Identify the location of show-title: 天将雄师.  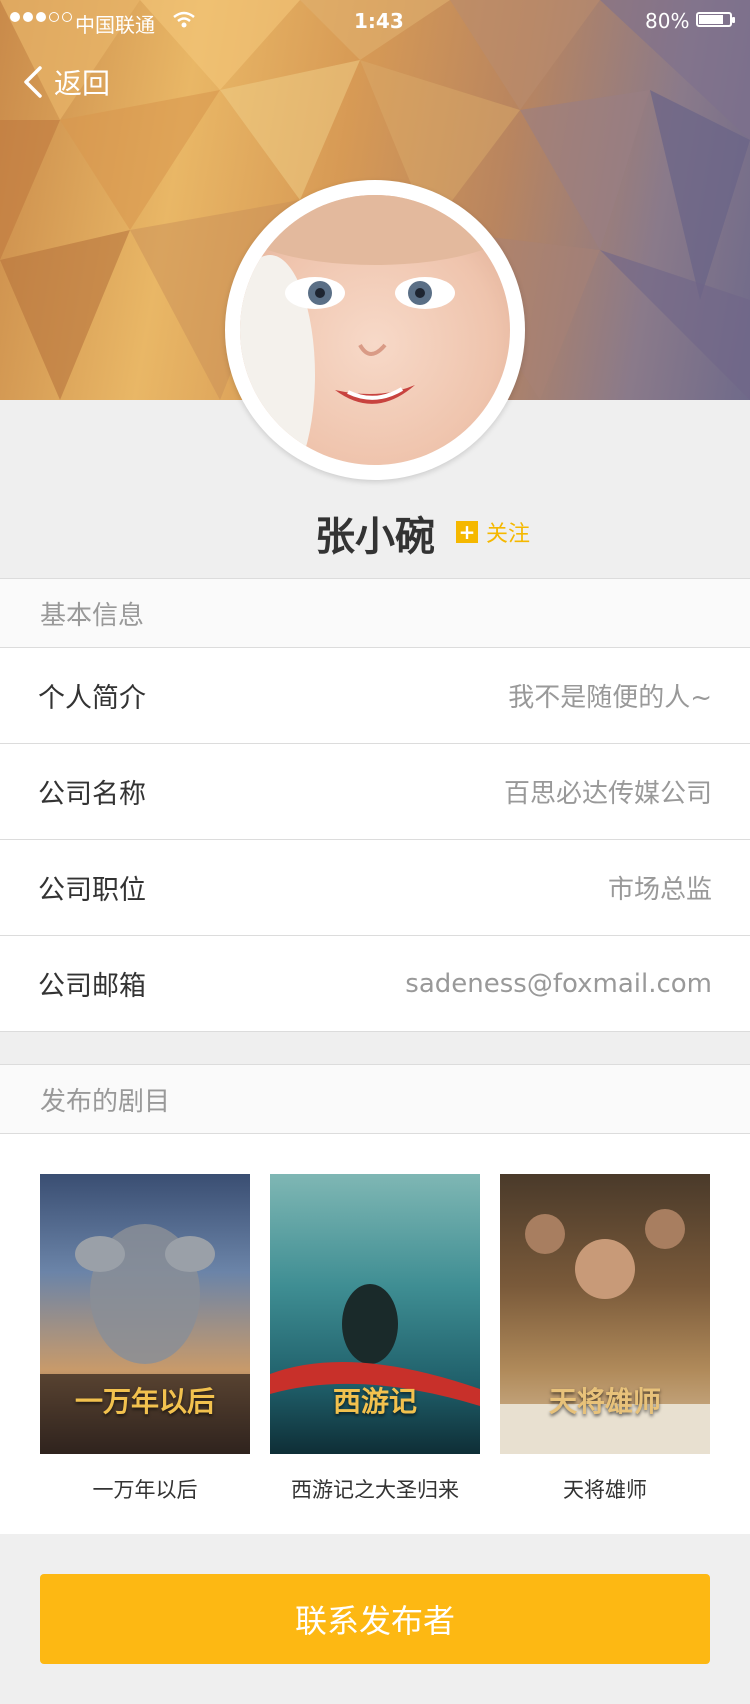
(605, 1490).